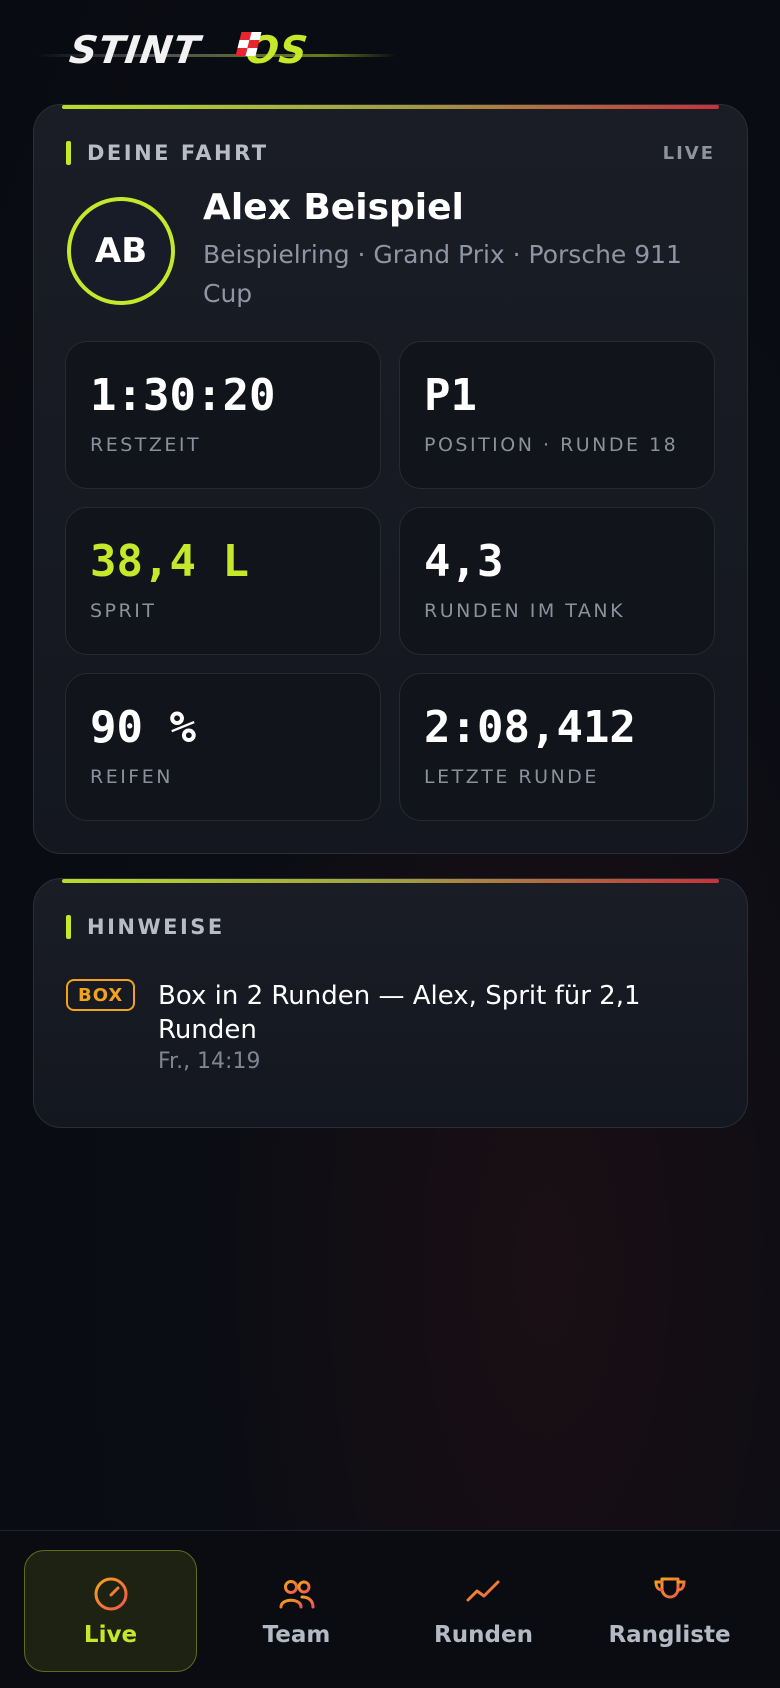 This screenshot has height=1688, width=780. Describe the element at coordinates (450, 395) in the screenshot. I see `stat-value: P1` at that location.